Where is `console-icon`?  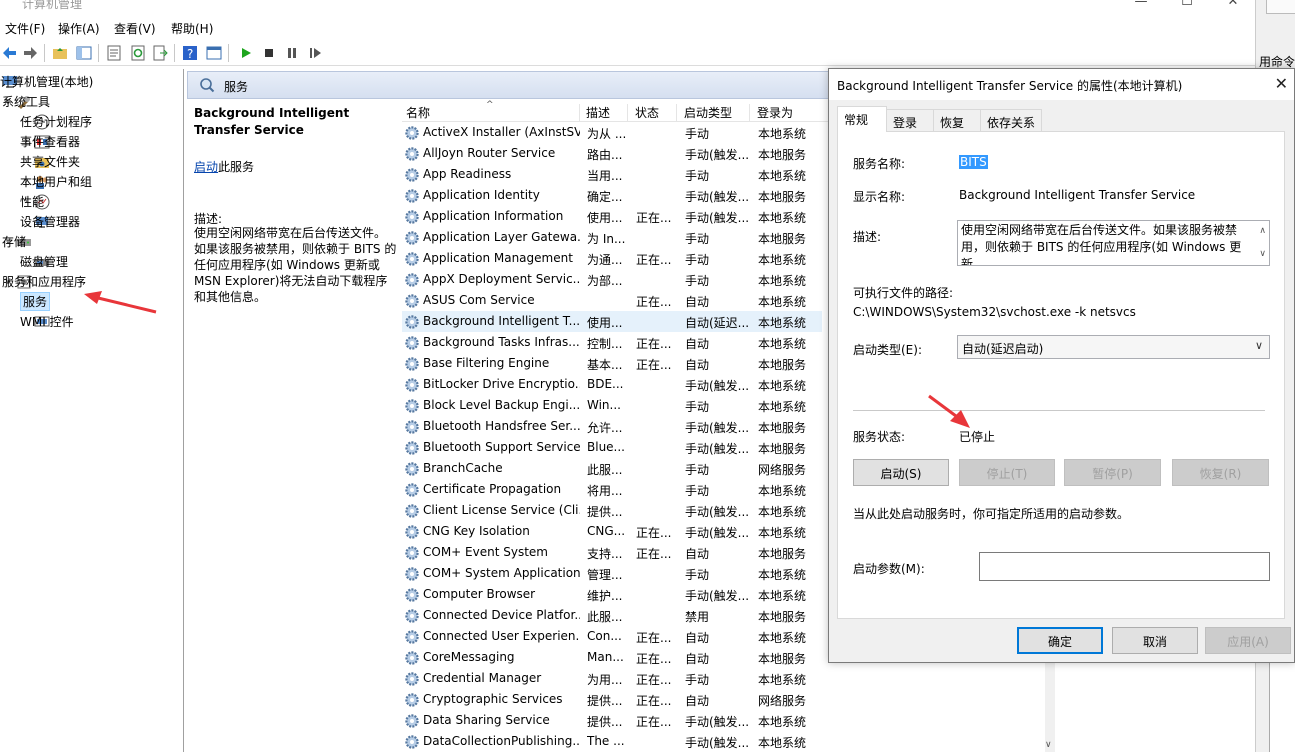
console-icon is located at coordinates (214, 53).